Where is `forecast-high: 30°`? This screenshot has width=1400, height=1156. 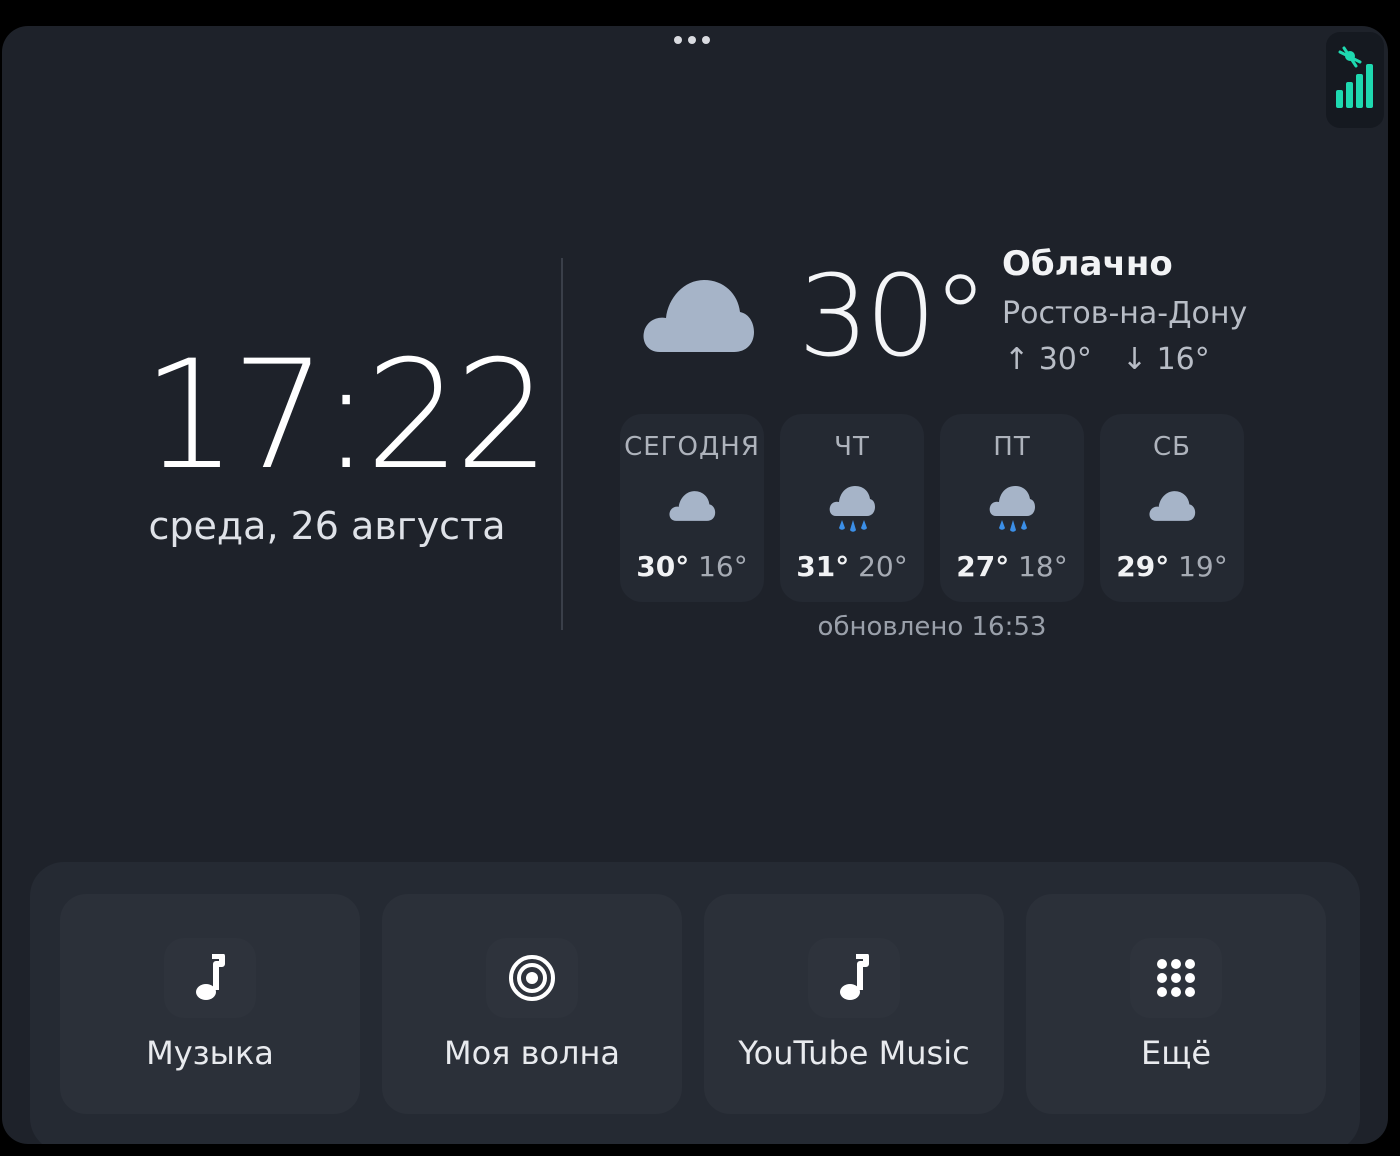
forecast-high: 30° is located at coordinates (663, 566).